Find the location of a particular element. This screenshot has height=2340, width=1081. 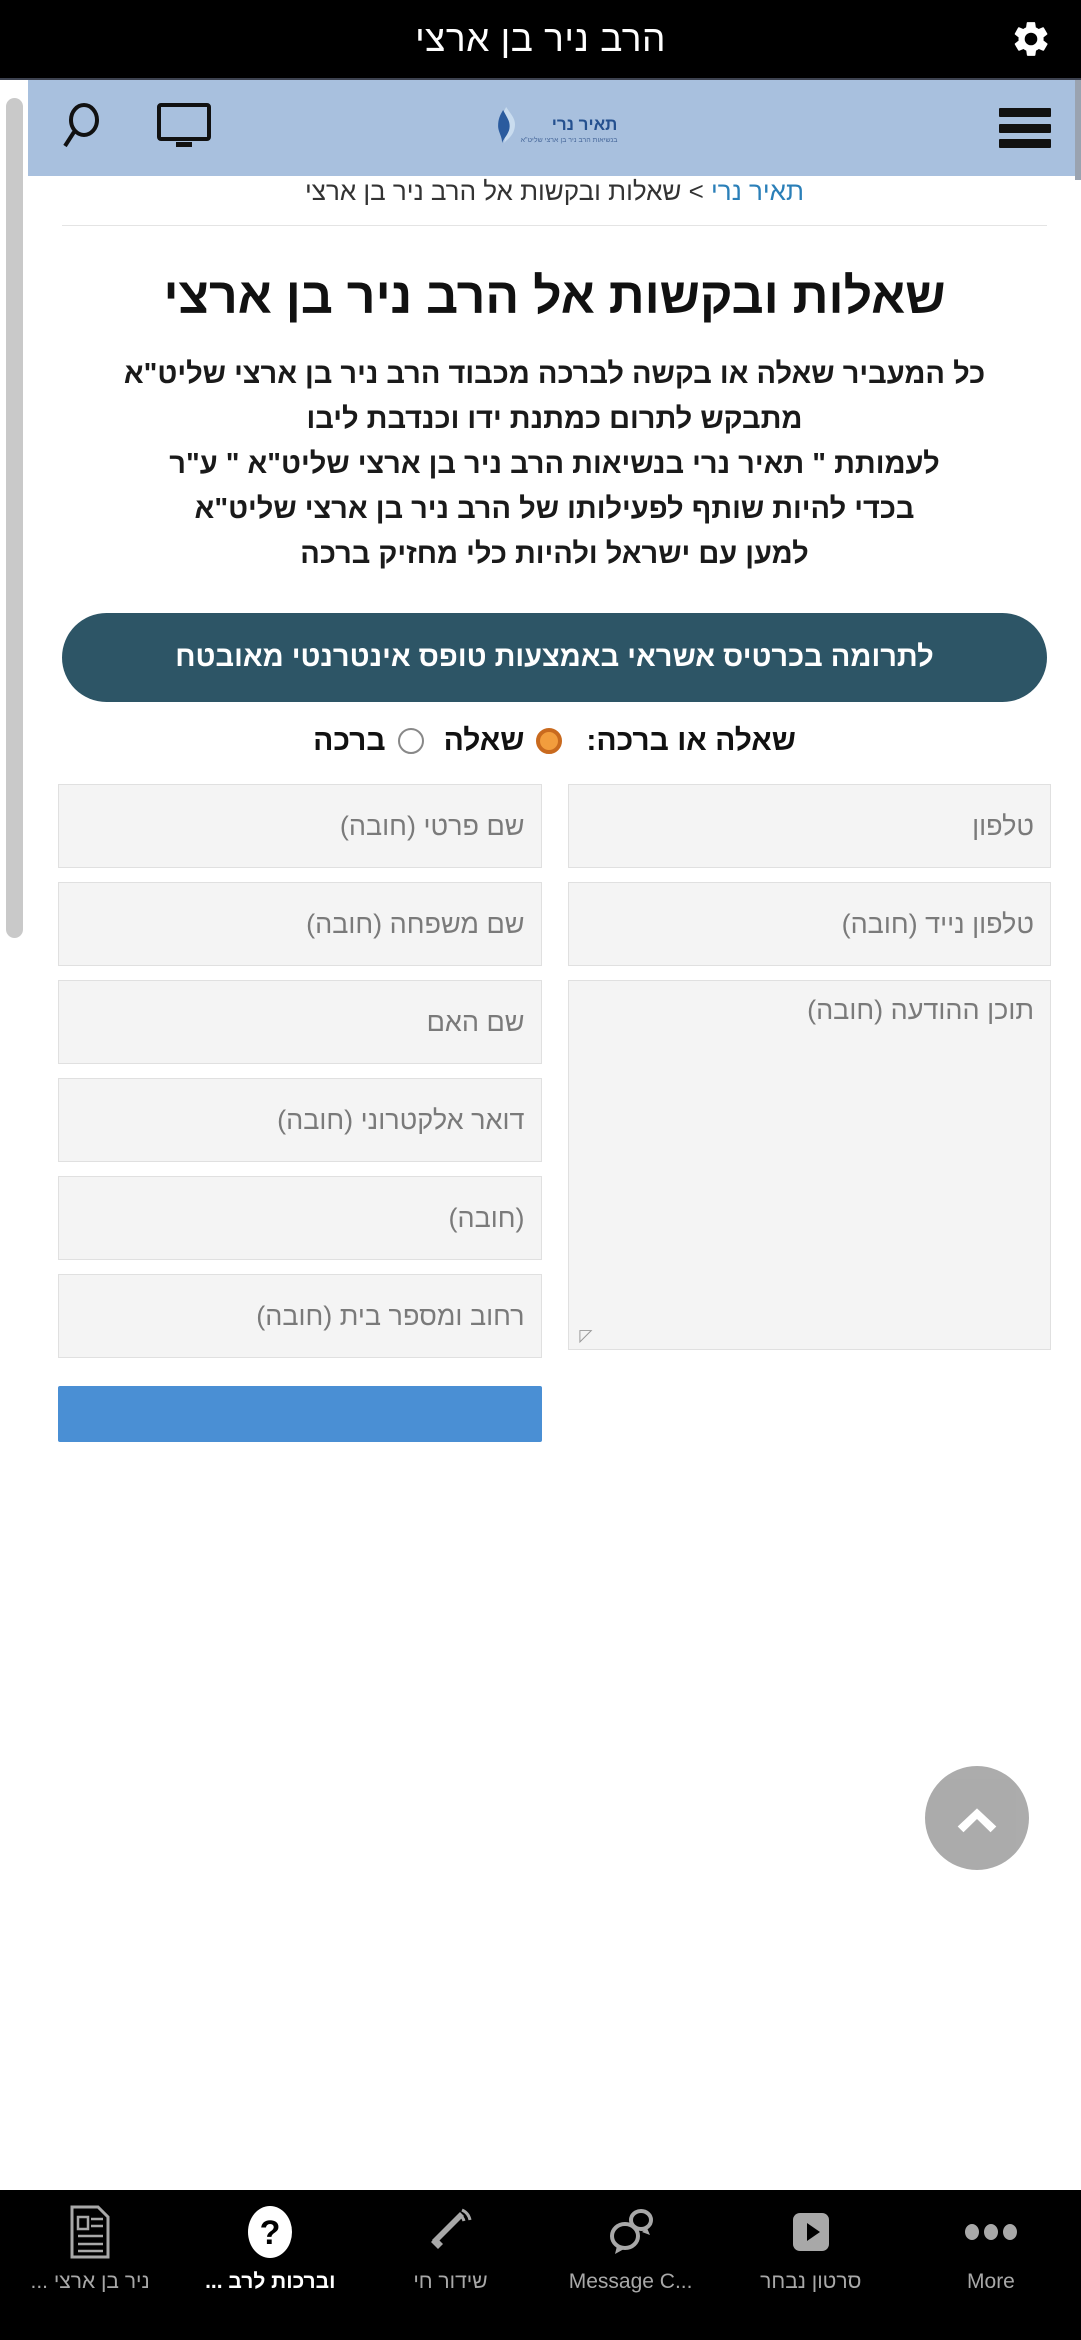

first-name-input: שם פרטי (חובה) is located at coordinates (300, 826).